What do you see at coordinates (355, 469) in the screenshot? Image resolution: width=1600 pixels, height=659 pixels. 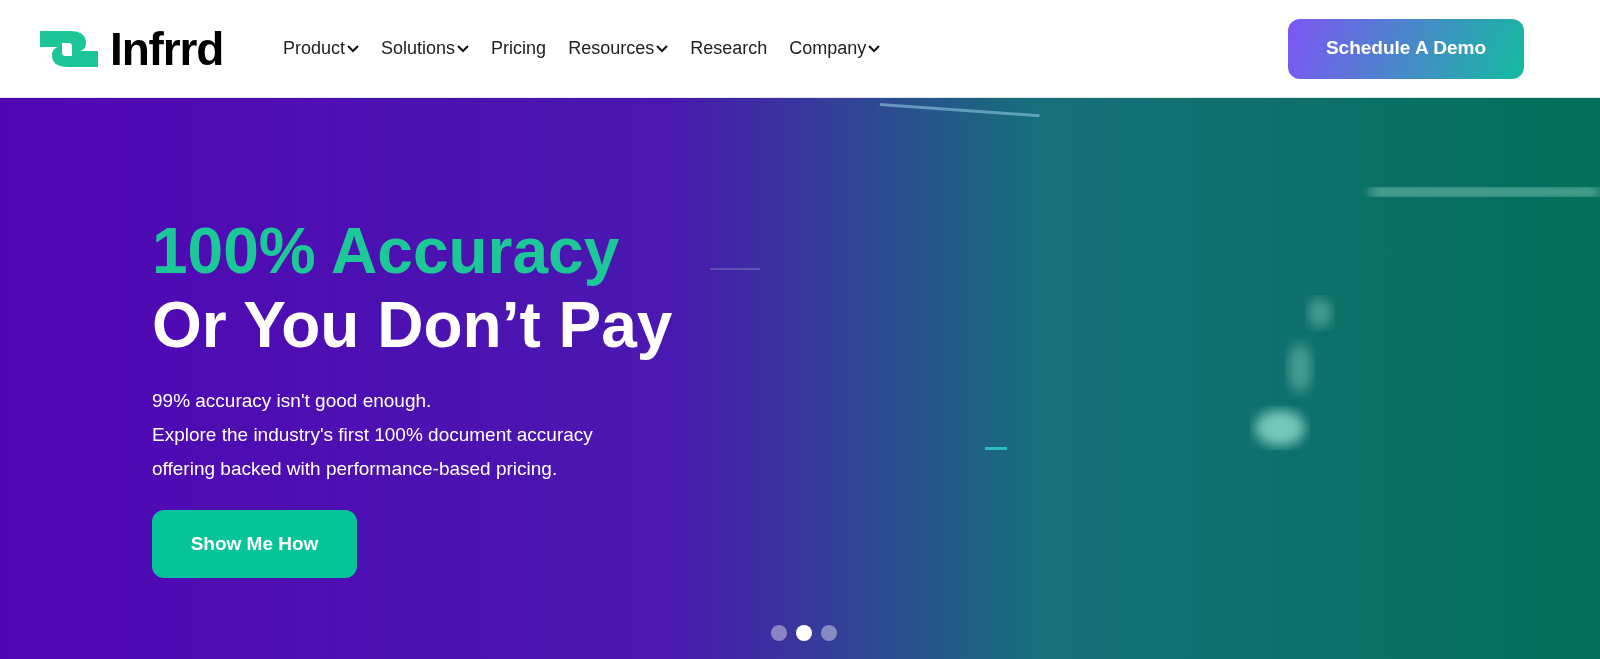 I see `hero-text: offering backed with performance-based pricing.` at bounding box center [355, 469].